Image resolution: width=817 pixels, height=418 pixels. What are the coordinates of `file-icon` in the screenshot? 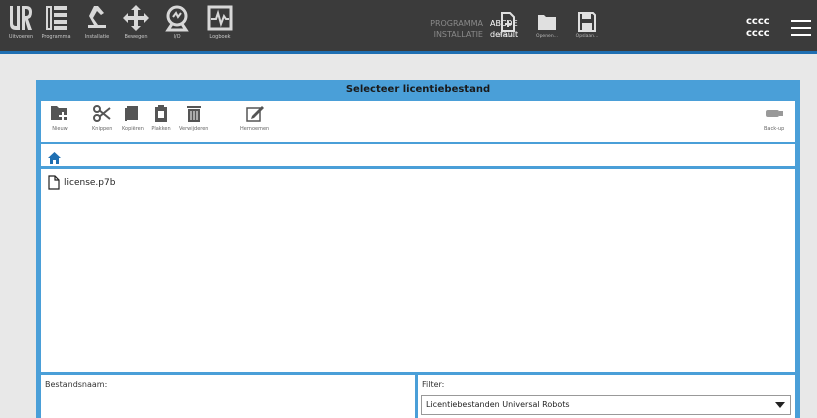 It's located at (54, 182).